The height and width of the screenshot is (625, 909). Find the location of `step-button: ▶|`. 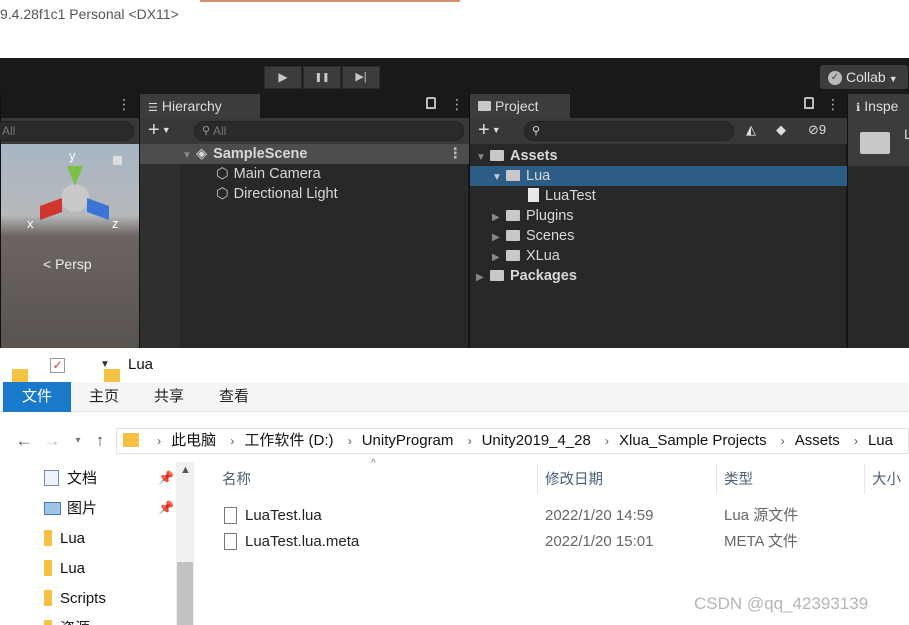

step-button: ▶| is located at coordinates (361, 77).